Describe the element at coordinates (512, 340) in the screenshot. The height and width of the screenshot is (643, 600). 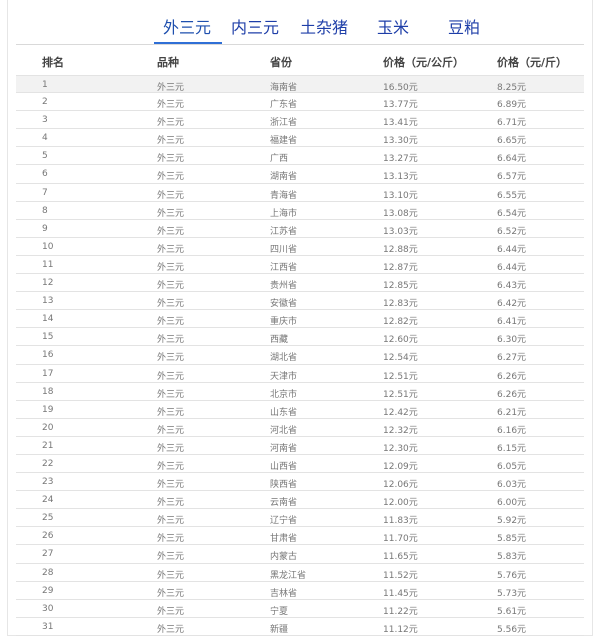
I see `price-jin-cell: 6.30元` at that location.